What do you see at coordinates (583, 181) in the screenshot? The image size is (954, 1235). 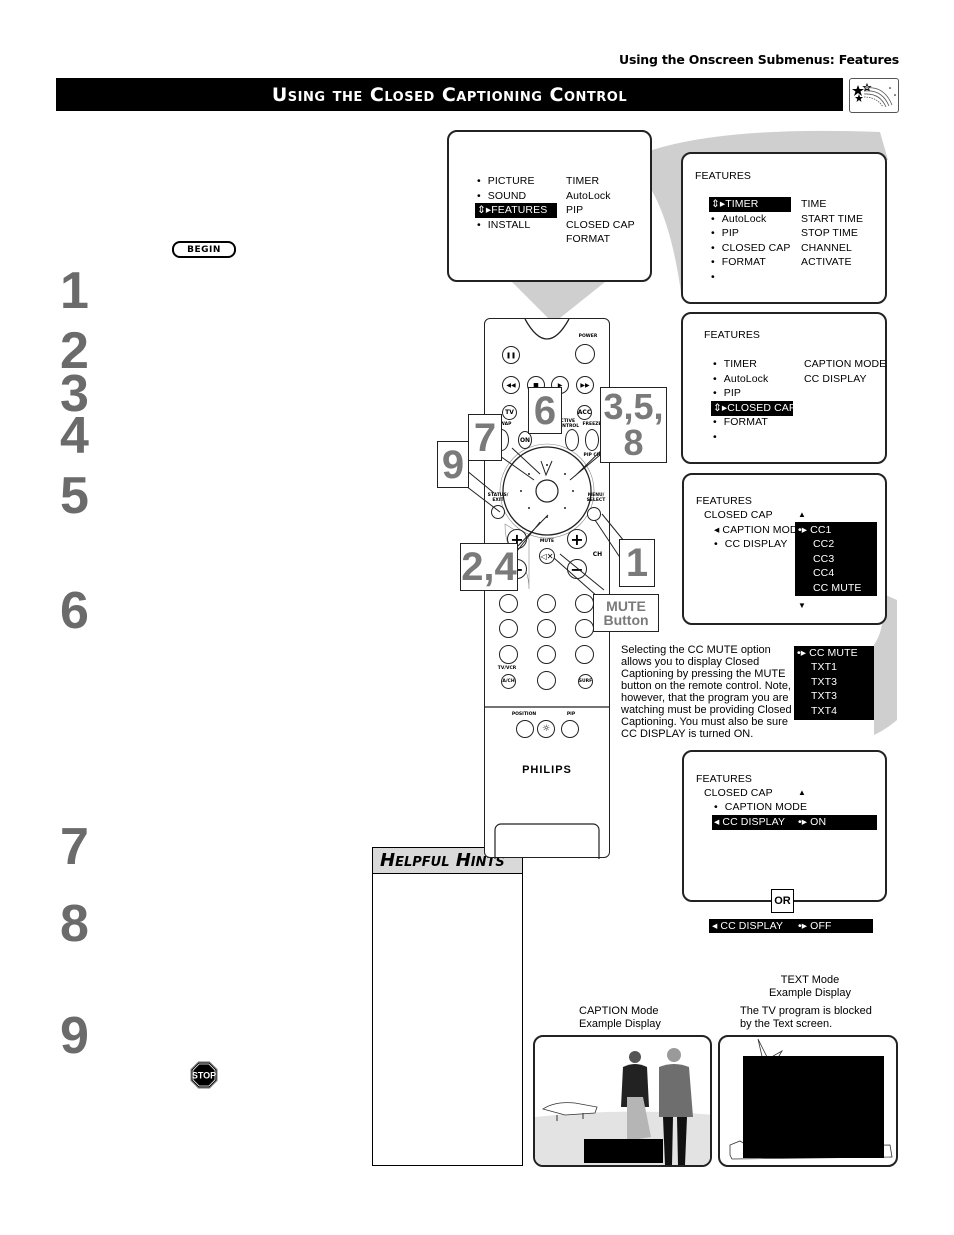 I see `submenu-item: TIMER` at bounding box center [583, 181].